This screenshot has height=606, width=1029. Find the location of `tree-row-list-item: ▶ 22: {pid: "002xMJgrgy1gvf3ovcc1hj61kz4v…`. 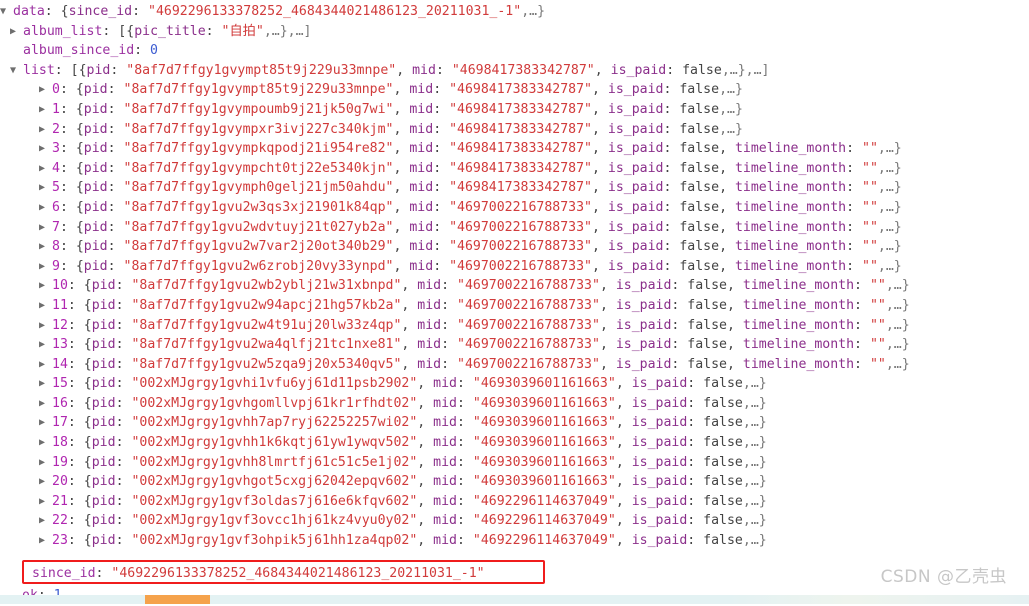

tree-row-list-item: ▶ 22: {pid: "002xMJgrgy1gvf3ovcc1hj61kz4v… is located at coordinates (514, 521).